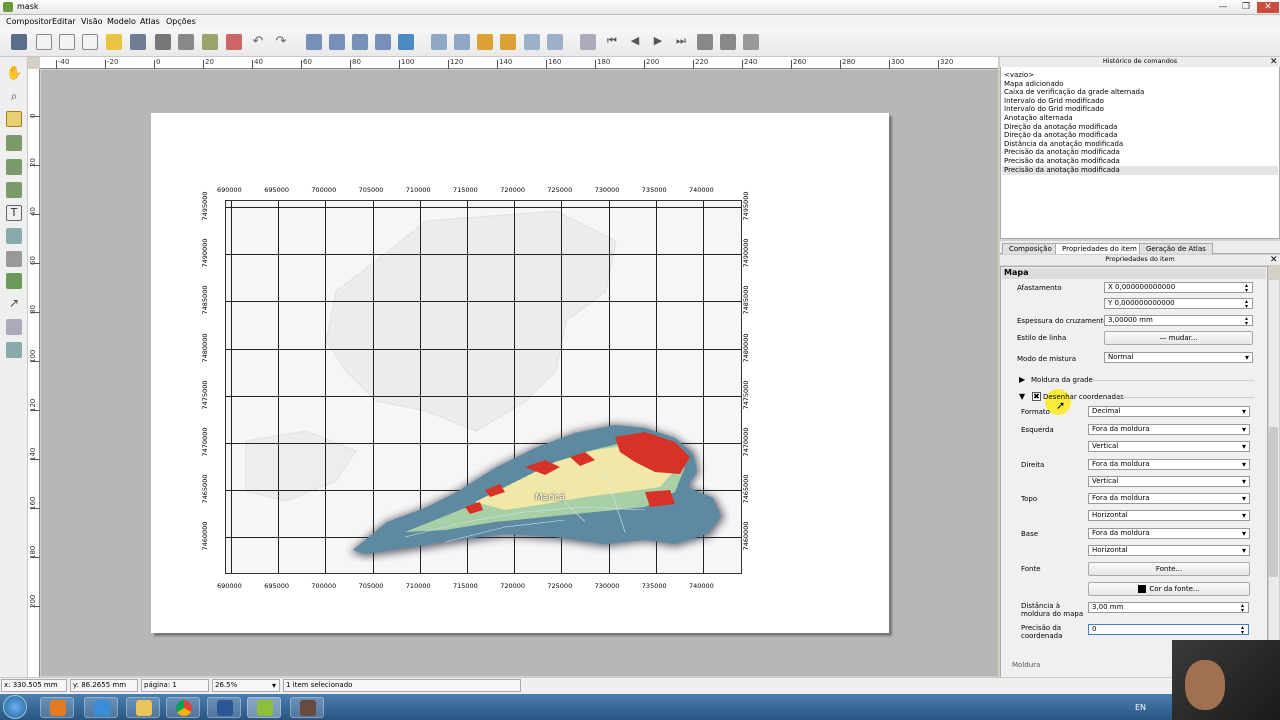  What do you see at coordinates (1022, 379) in the screenshot?
I see `collapsed-arrow-icon: ▶` at bounding box center [1022, 379].